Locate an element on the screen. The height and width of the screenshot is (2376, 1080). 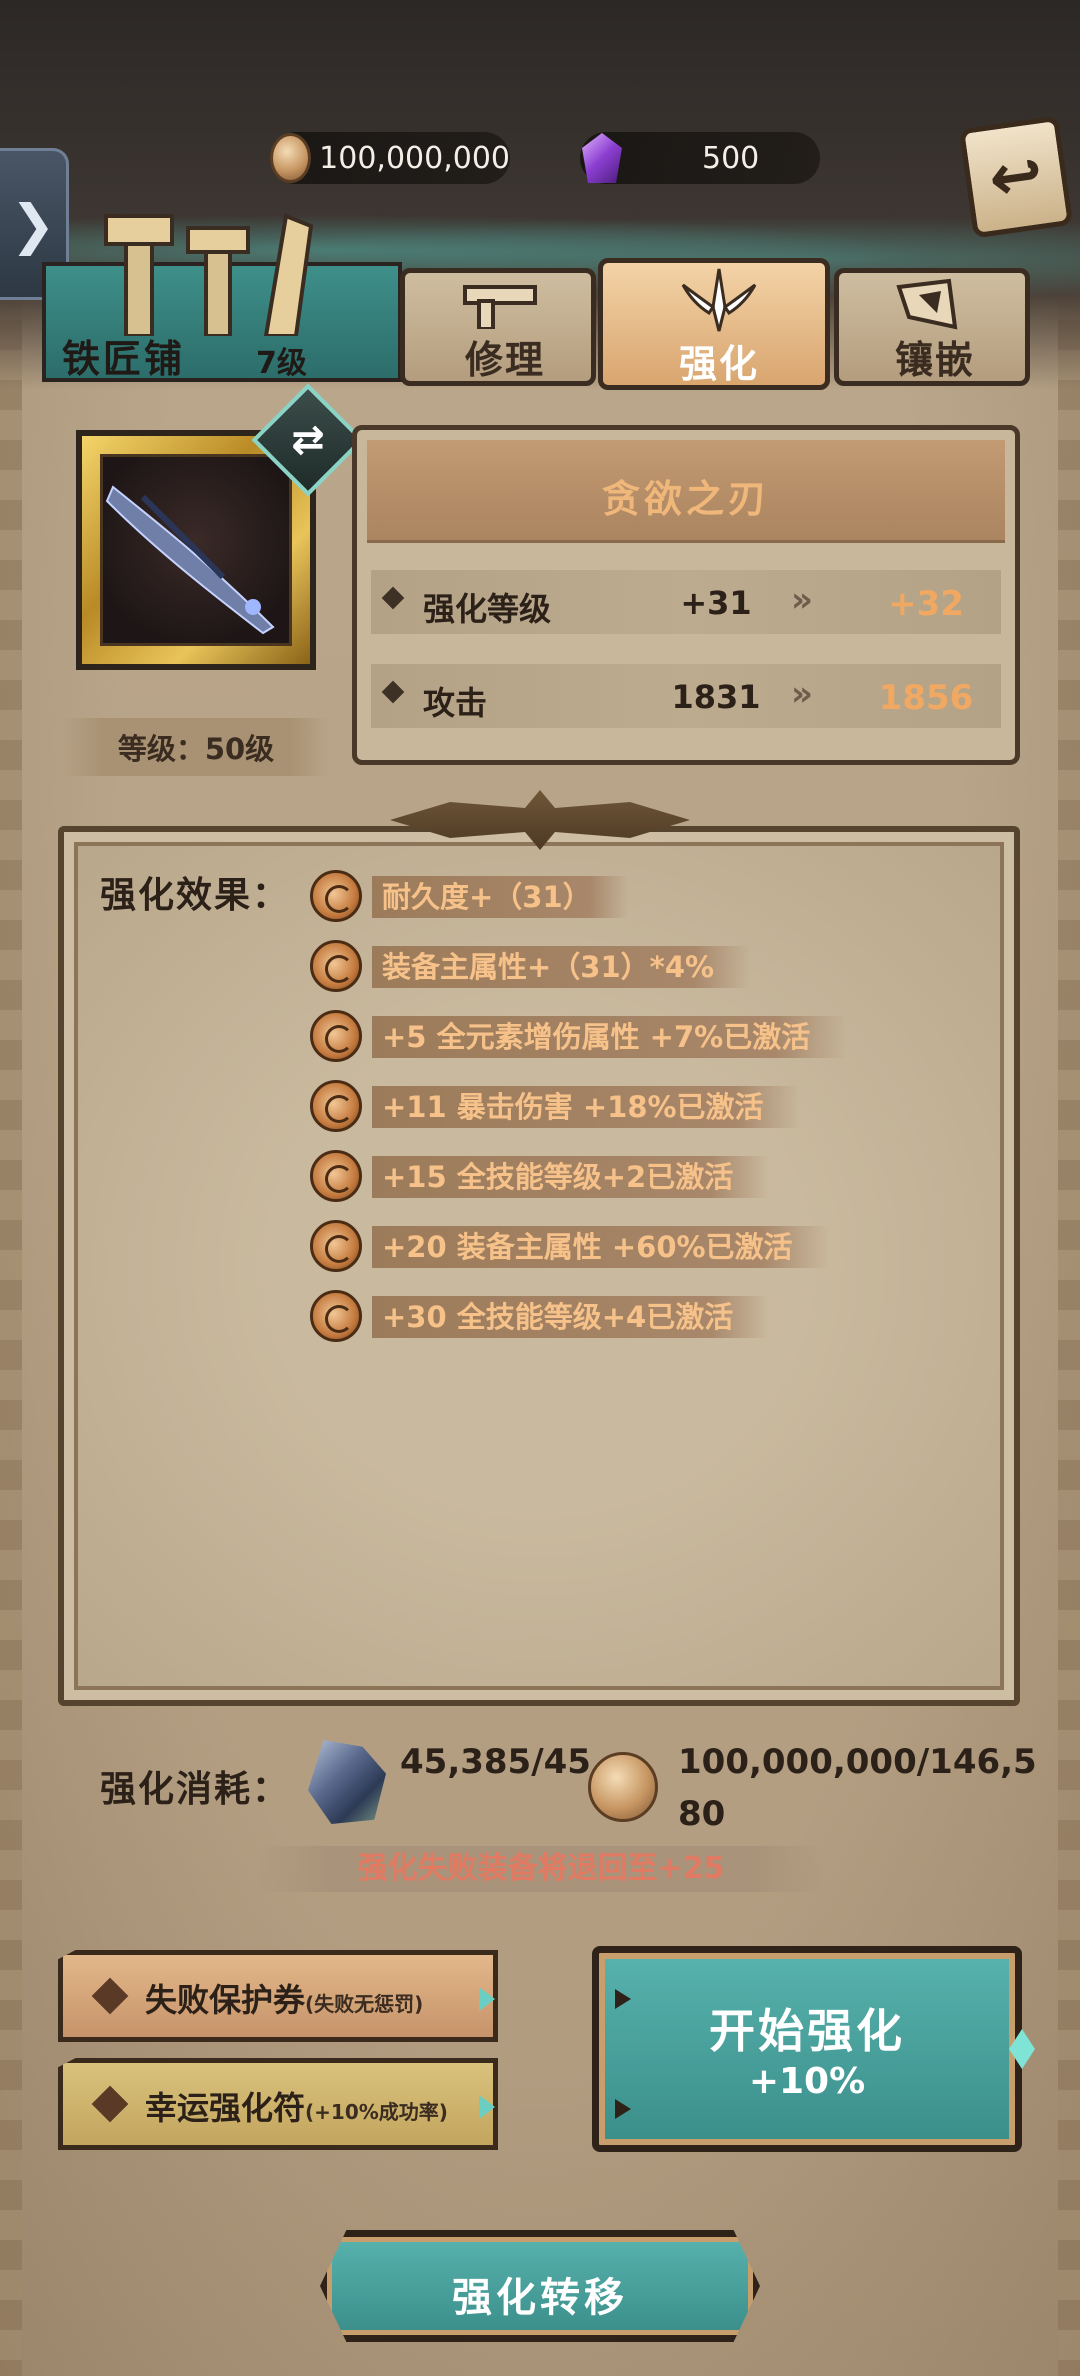
start-enhance-label: 开始强化 is located at coordinates (807, 2031).